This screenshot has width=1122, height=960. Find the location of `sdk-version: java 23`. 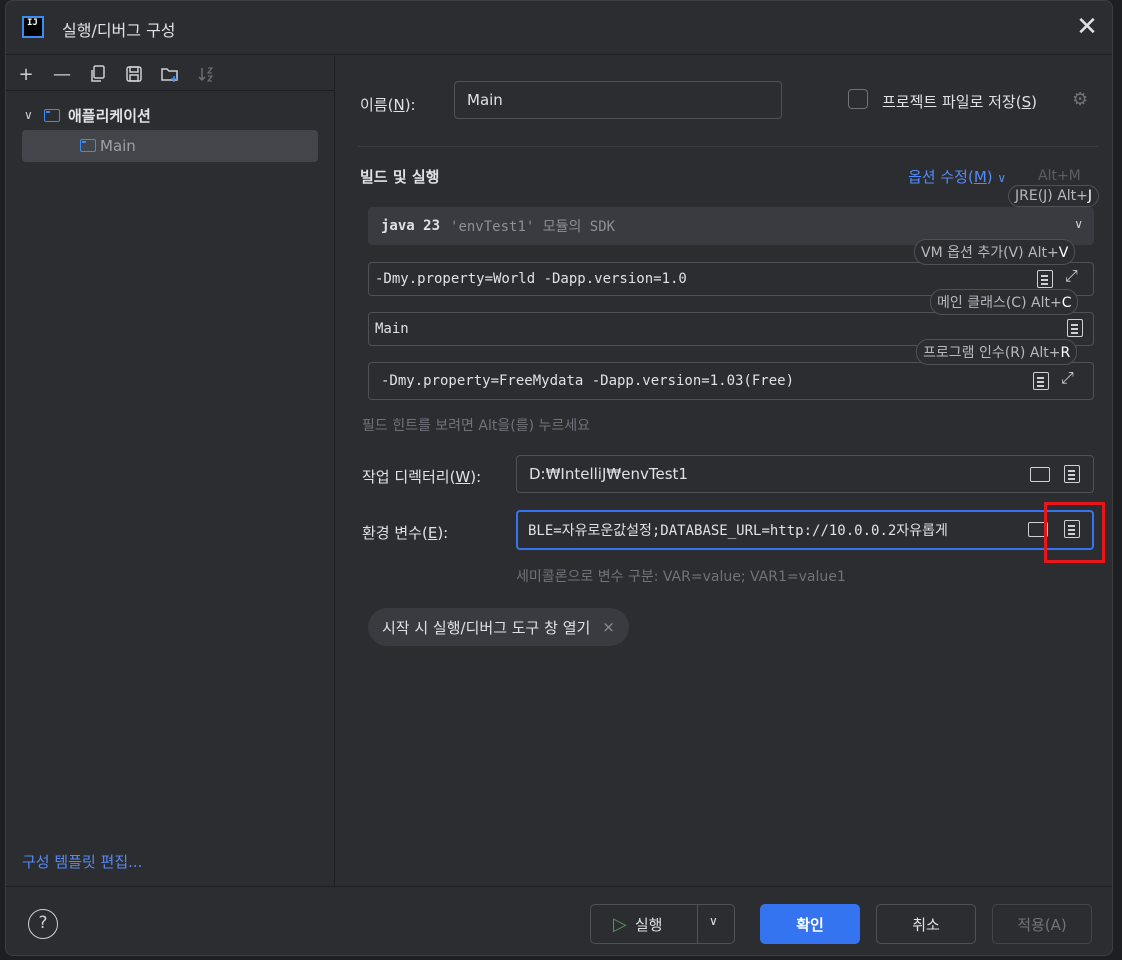

sdk-version: java 23 is located at coordinates (411, 226).